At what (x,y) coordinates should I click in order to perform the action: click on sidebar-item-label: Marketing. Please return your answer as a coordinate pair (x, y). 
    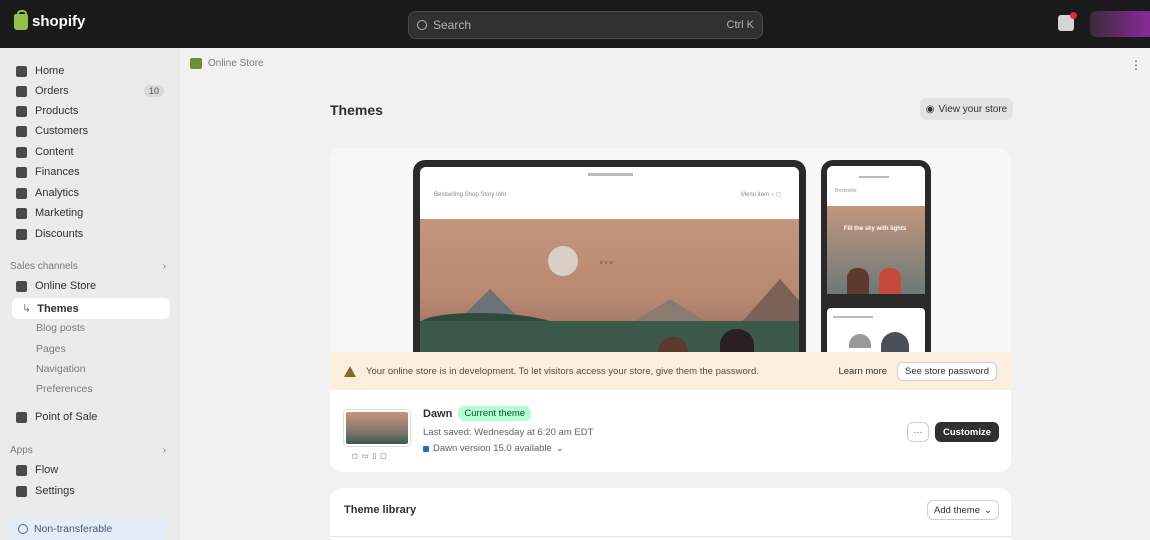
    Looking at the image, I should click on (59, 213).